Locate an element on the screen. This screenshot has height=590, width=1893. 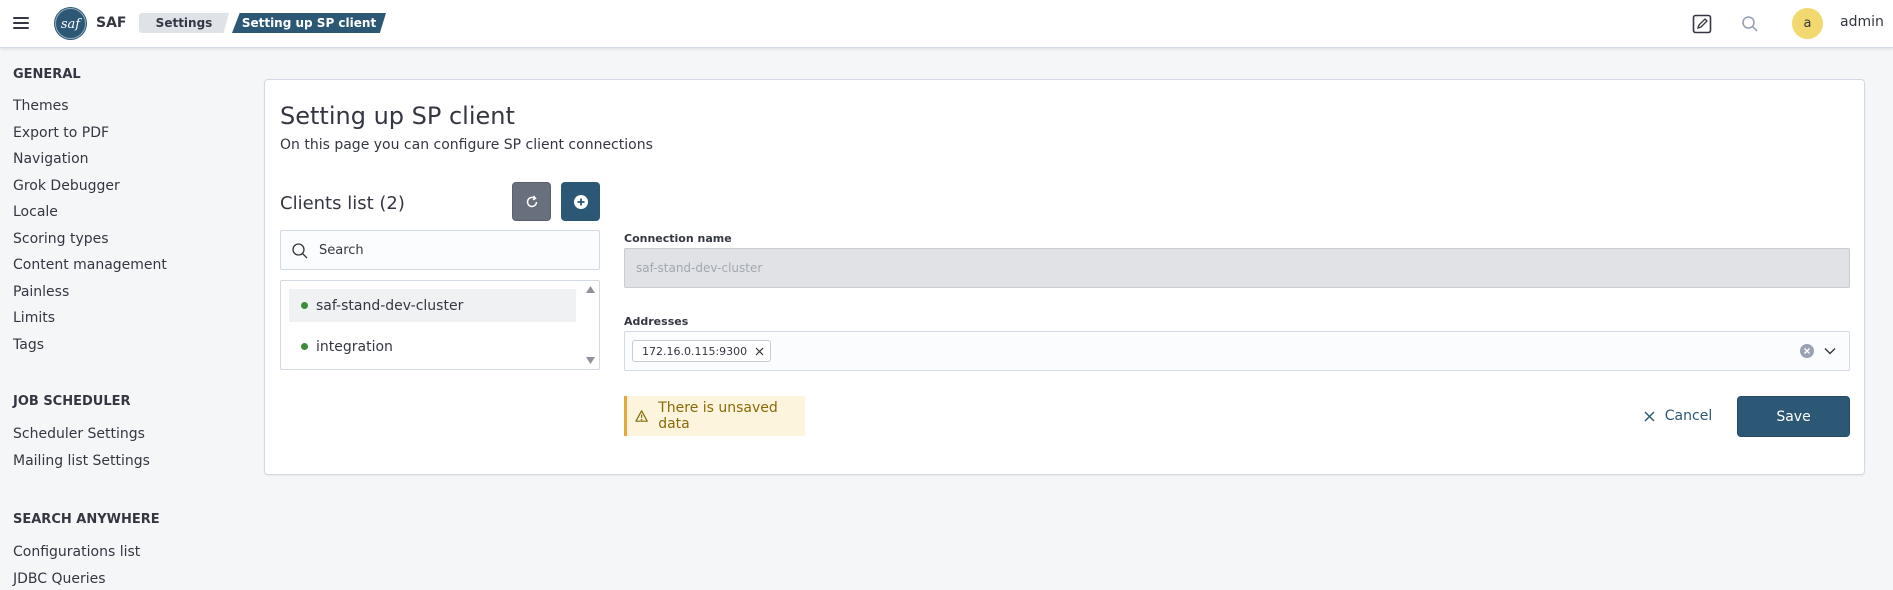
logo-icon: saf is located at coordinates (70, 23).